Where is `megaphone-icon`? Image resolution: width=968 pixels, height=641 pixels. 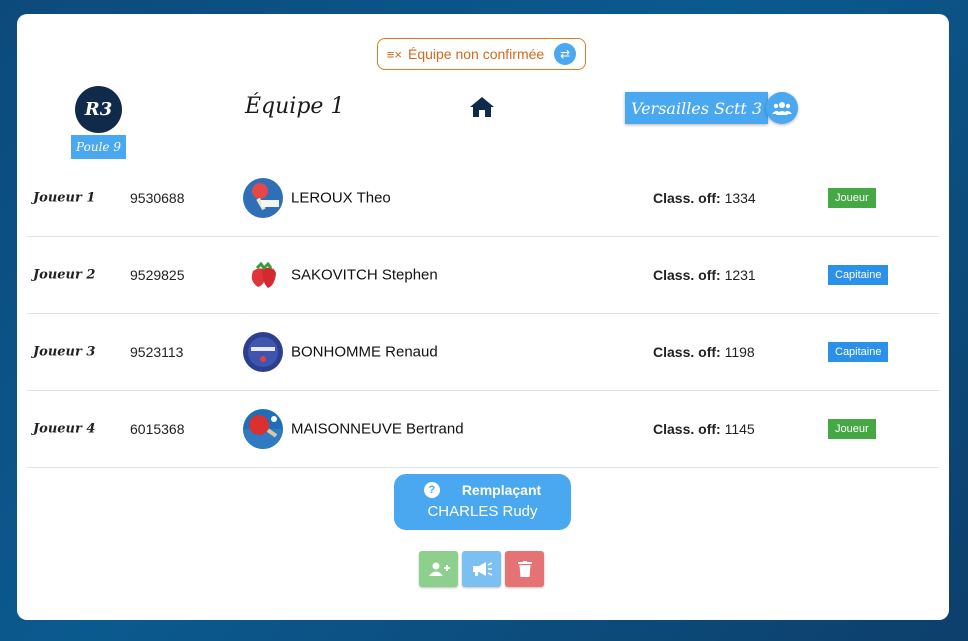 megaphone-icon is located at coordinates (482, 569).